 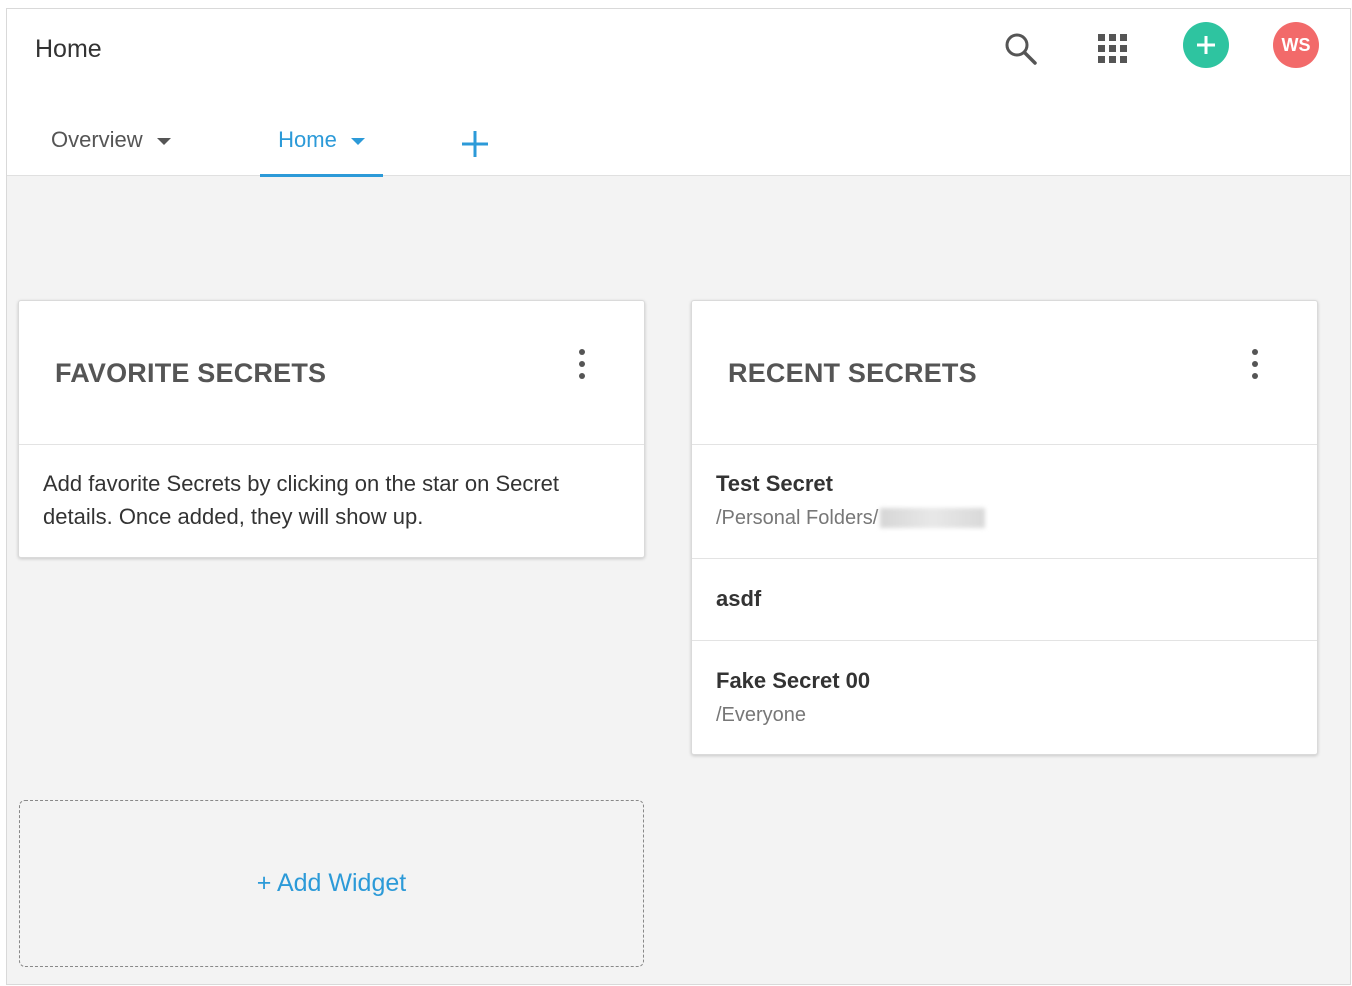 I want to click on widget-title: RECENT SECRETS, so click(x=852, y=373).